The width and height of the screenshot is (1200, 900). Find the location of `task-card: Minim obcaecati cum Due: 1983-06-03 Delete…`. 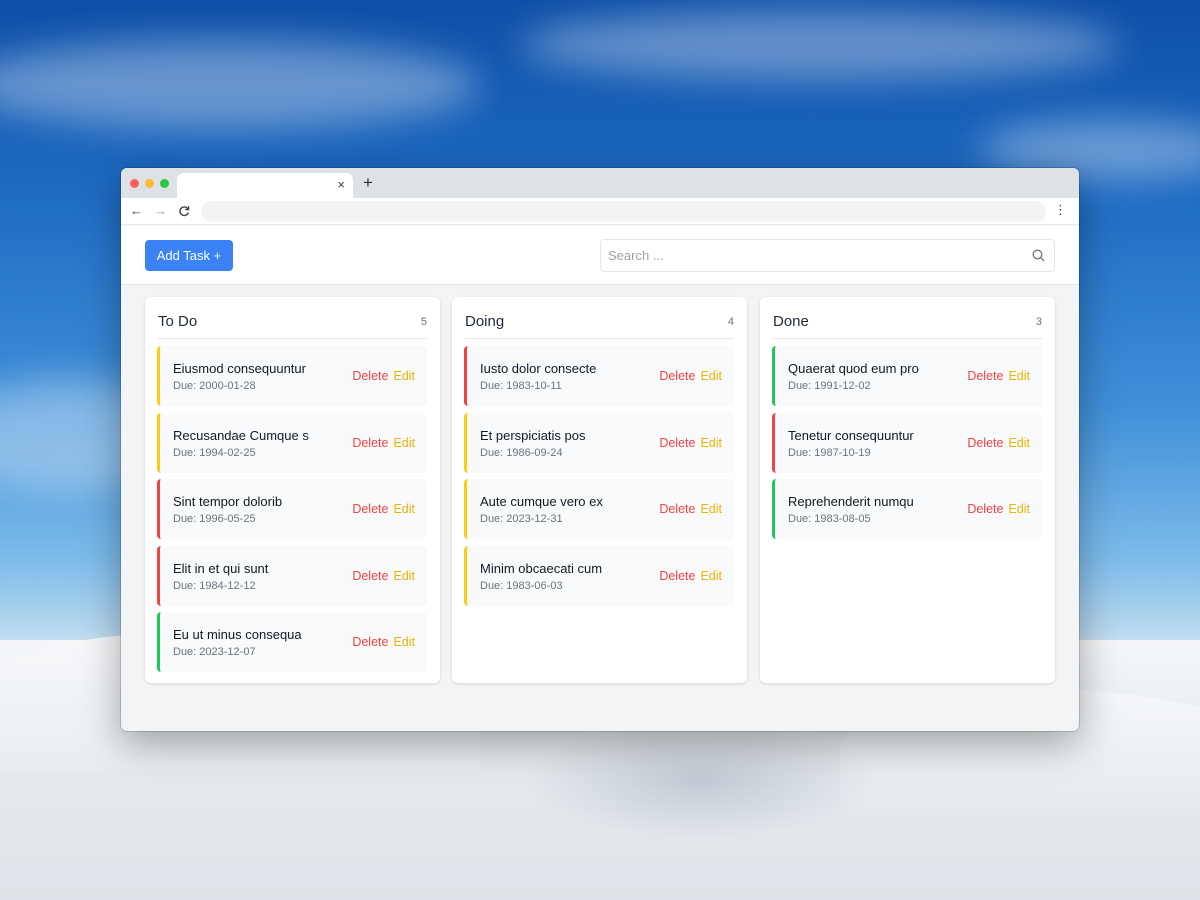

task-card: Minim obcaecati cum Due: 1983-06-03 Delete… is located at coordinates (599, 575).